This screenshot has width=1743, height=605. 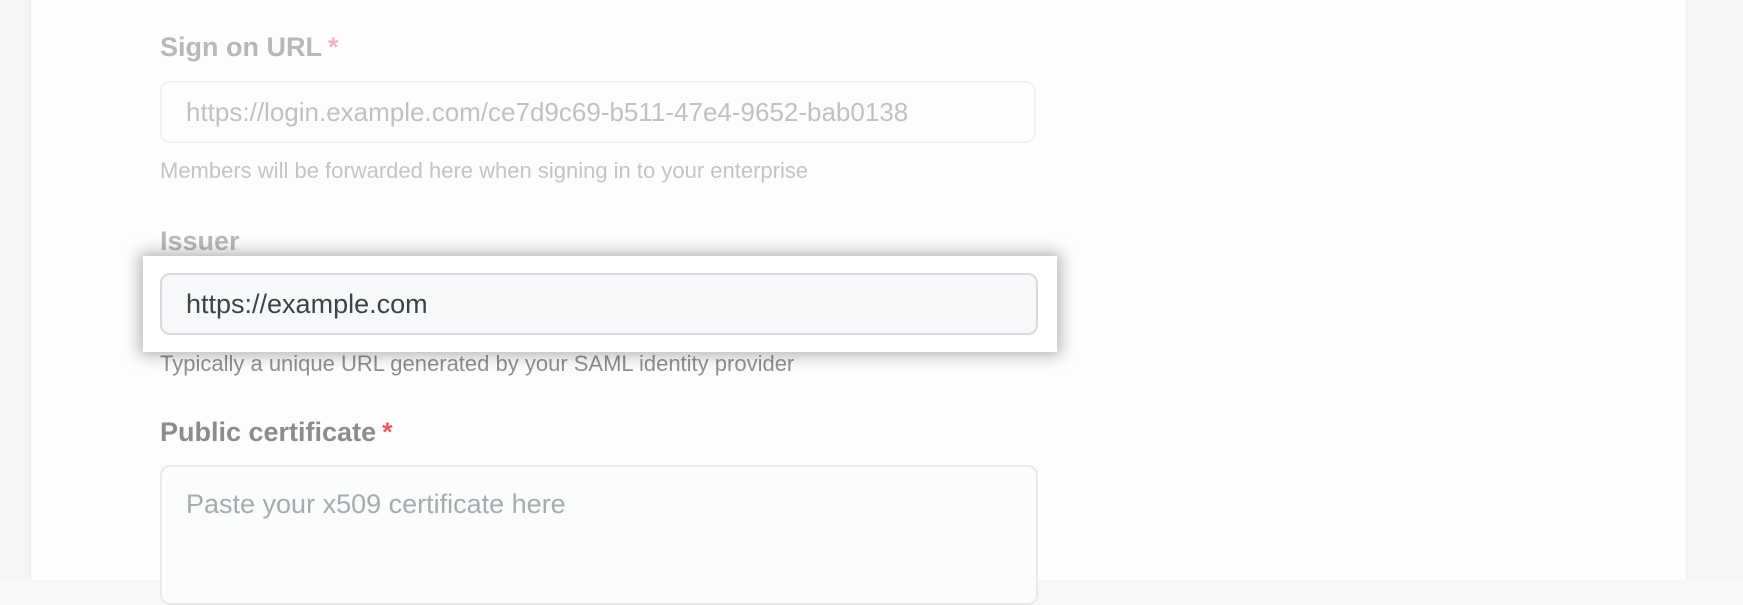 What do you see at coordinates (268, 432) in the screenshot?
I see `public-certificate-label-text: Public certificate` at bounding box center [268, 432].